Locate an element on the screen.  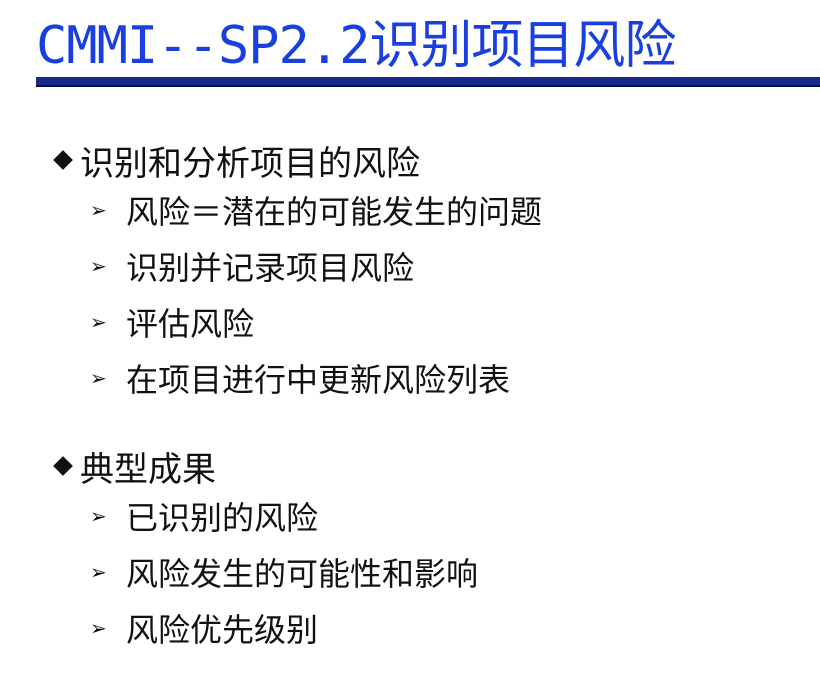
section-heading: 典型成果 is located at coordinates (265, 467).